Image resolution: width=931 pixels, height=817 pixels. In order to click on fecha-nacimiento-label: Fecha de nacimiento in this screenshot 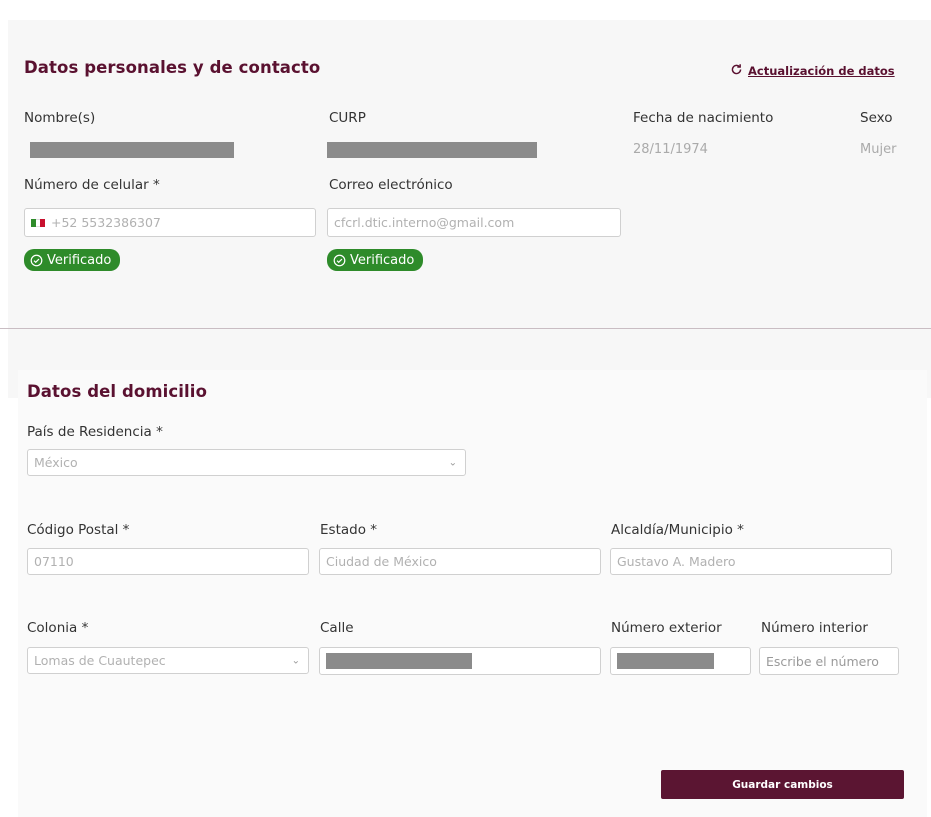, I will do `click(703, 118)`.